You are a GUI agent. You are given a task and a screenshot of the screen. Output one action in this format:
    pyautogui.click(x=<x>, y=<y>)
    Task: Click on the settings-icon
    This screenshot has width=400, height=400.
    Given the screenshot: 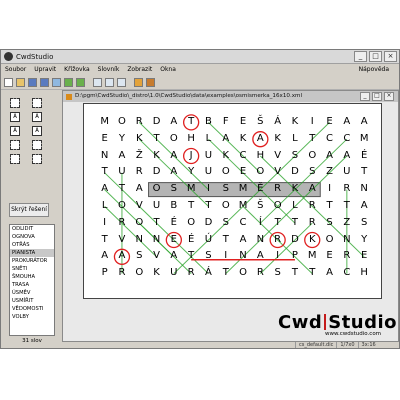 What is the action you would take?
    pyautogui.click(x=150, y=82)
    